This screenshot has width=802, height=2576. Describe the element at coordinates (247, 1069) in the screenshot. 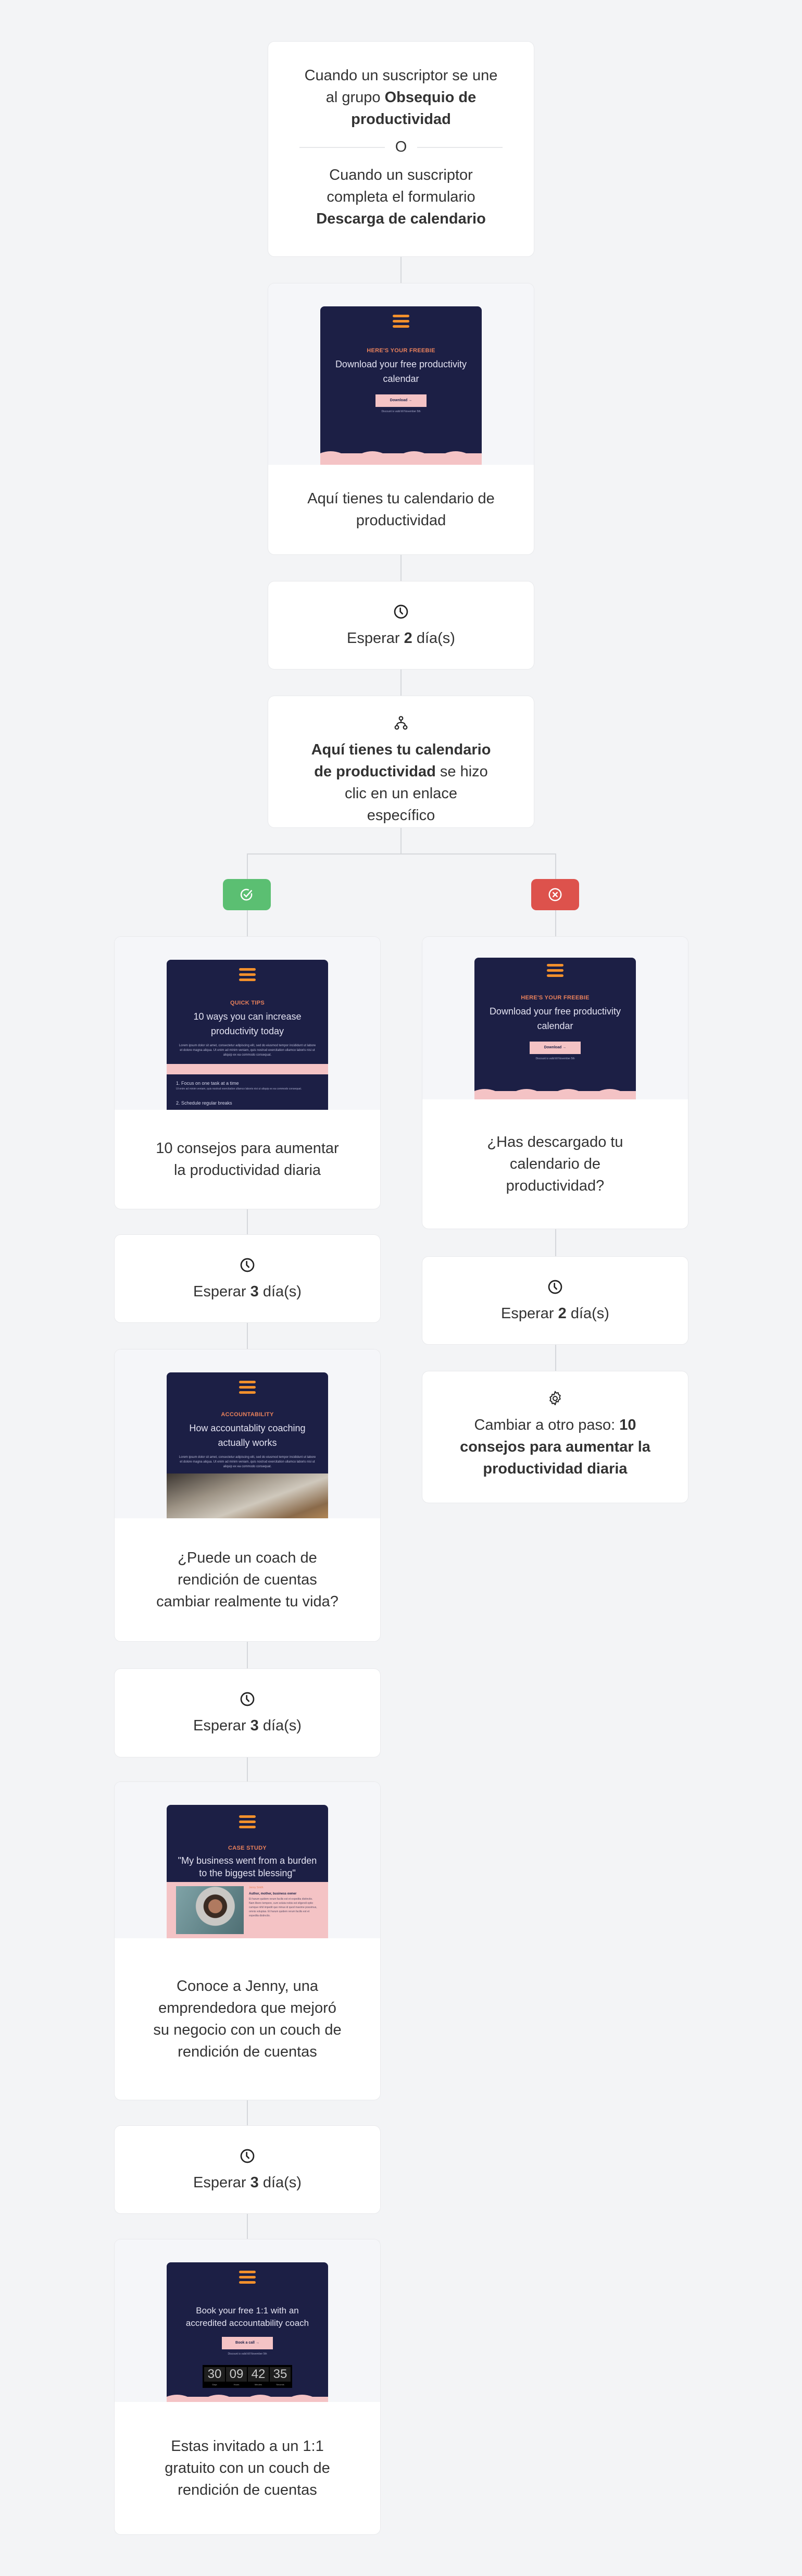

I see `pink-band` at that location.